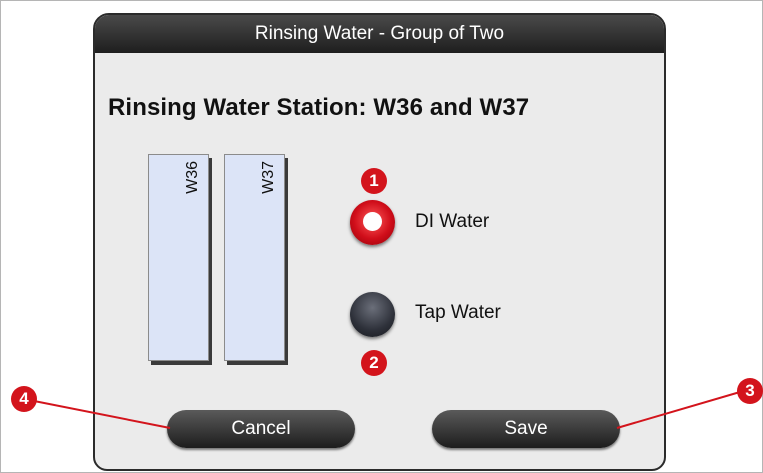 The height and width of the screenshot is (473, 763). I want to click on callout-marker-1: 1, so click(374, 181).